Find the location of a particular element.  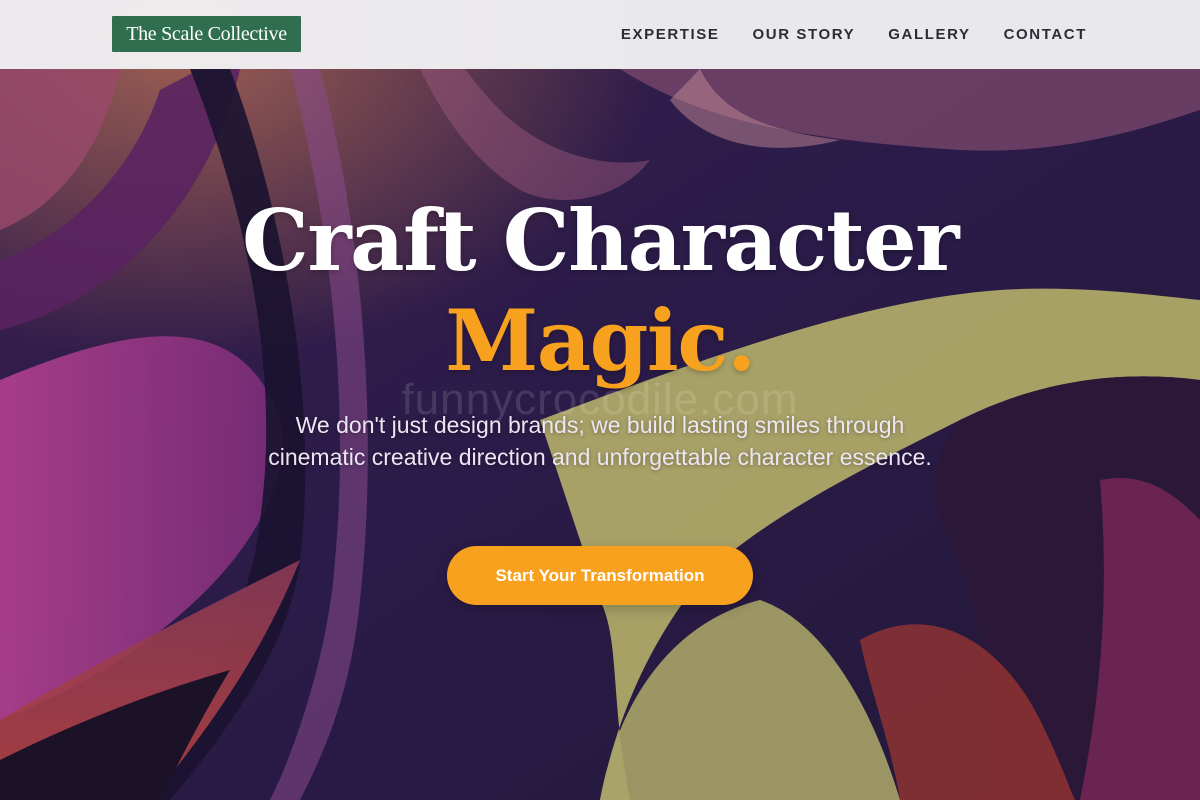

nav-link-our-story: OUR STORY is located at coordinates (804, 34).